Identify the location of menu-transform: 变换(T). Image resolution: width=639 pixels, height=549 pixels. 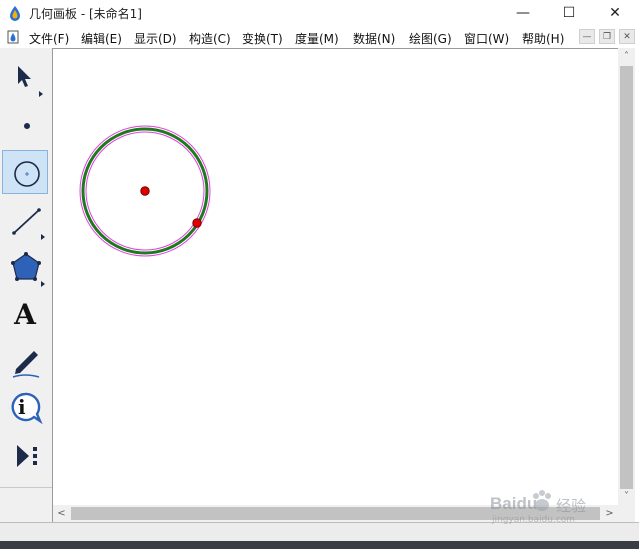
(262, 38).